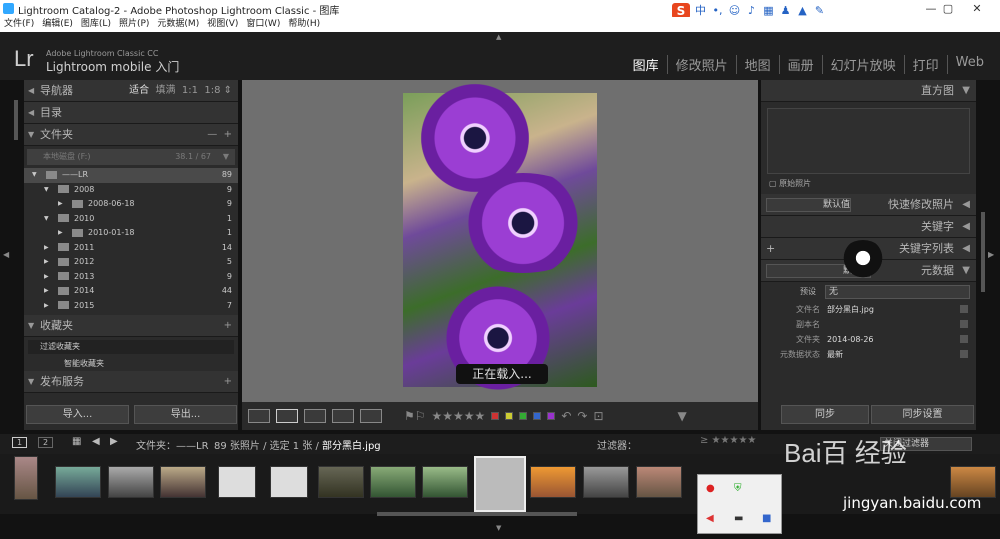 The width and height of the screenshot is (1000, 539). Describe the element at coordinates (131, 233) in the screenshot. I see `folder-item: ▶ 2010-01-18 1` at that location.